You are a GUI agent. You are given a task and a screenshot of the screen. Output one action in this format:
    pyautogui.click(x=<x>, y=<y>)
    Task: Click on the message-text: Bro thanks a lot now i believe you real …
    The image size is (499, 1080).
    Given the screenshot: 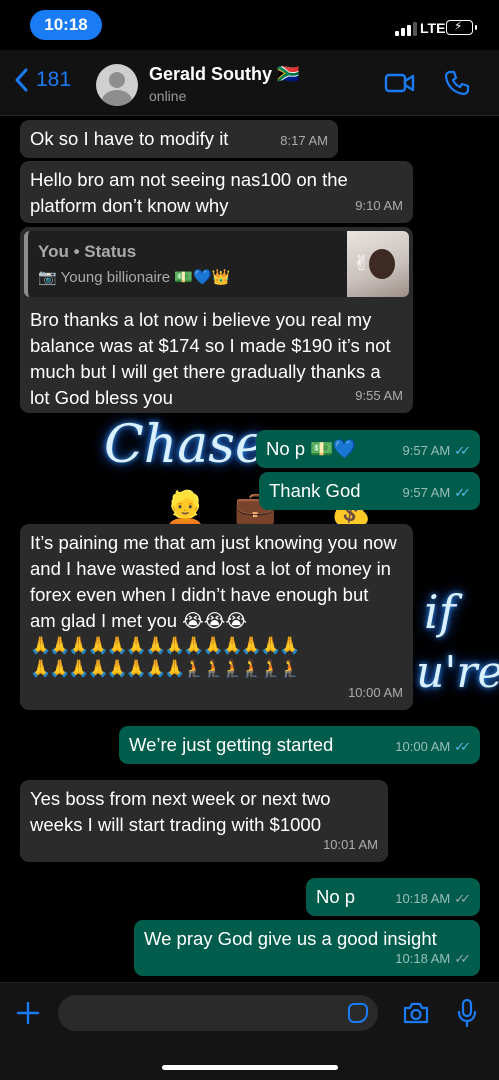 What is the action you would take?
    pyautogui.click(x=210, y=358)
    